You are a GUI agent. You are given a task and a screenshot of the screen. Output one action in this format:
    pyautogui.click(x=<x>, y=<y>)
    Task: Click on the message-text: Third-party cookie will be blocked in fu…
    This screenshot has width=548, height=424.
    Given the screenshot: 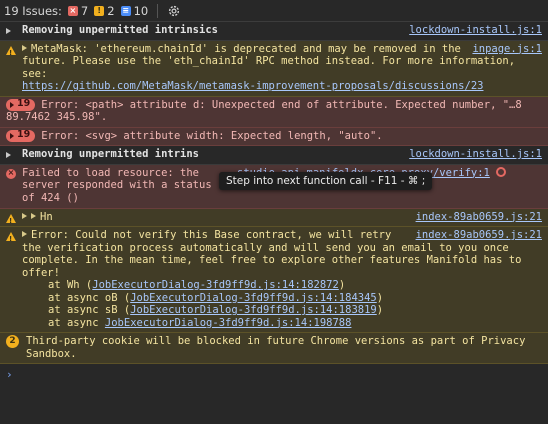 What is the action you would take?
    pyautogui.click(x=276, y=347)
    